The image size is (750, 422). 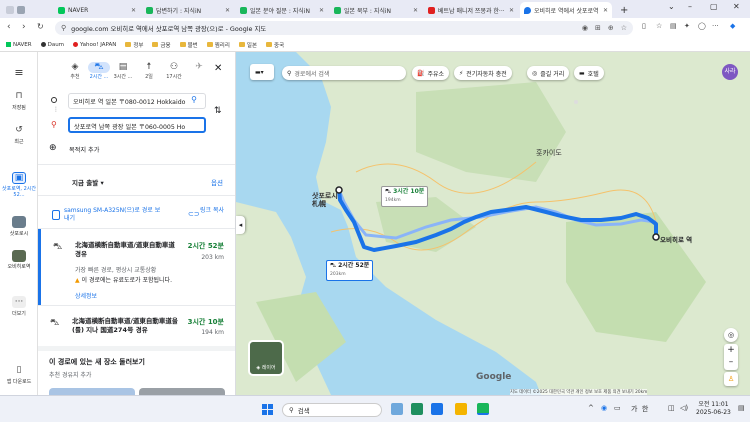 I want to click on tab-youtube: 베트남 매니저 쯔몽과 한··· ✕, so click(x=471, y=10).